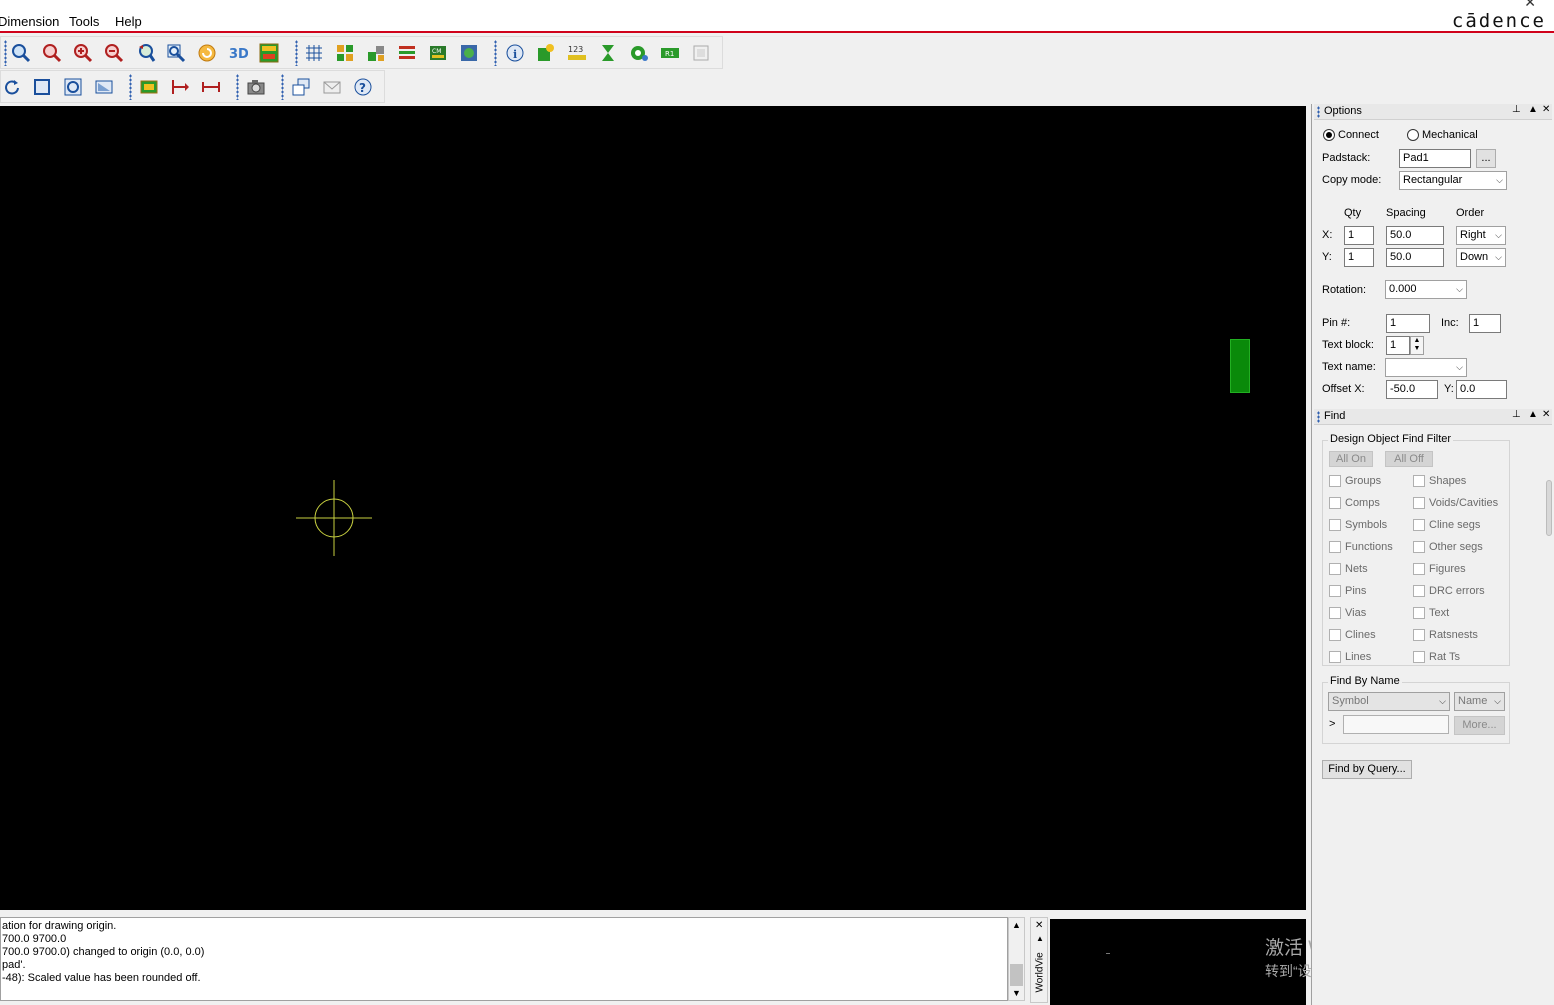  I want to click on scroll-thumb, so click(1016, 975).